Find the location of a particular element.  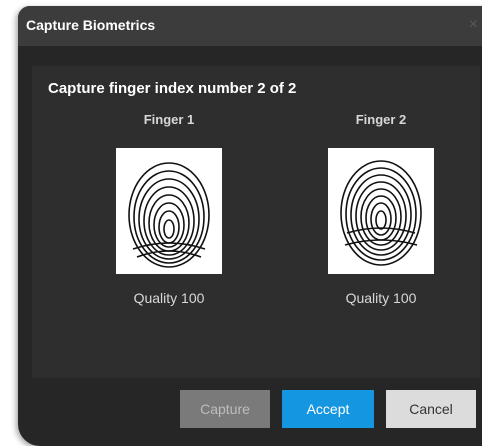

capture-heading: Capture finger index number 2 of 2 is located at coordinates (172, 88).